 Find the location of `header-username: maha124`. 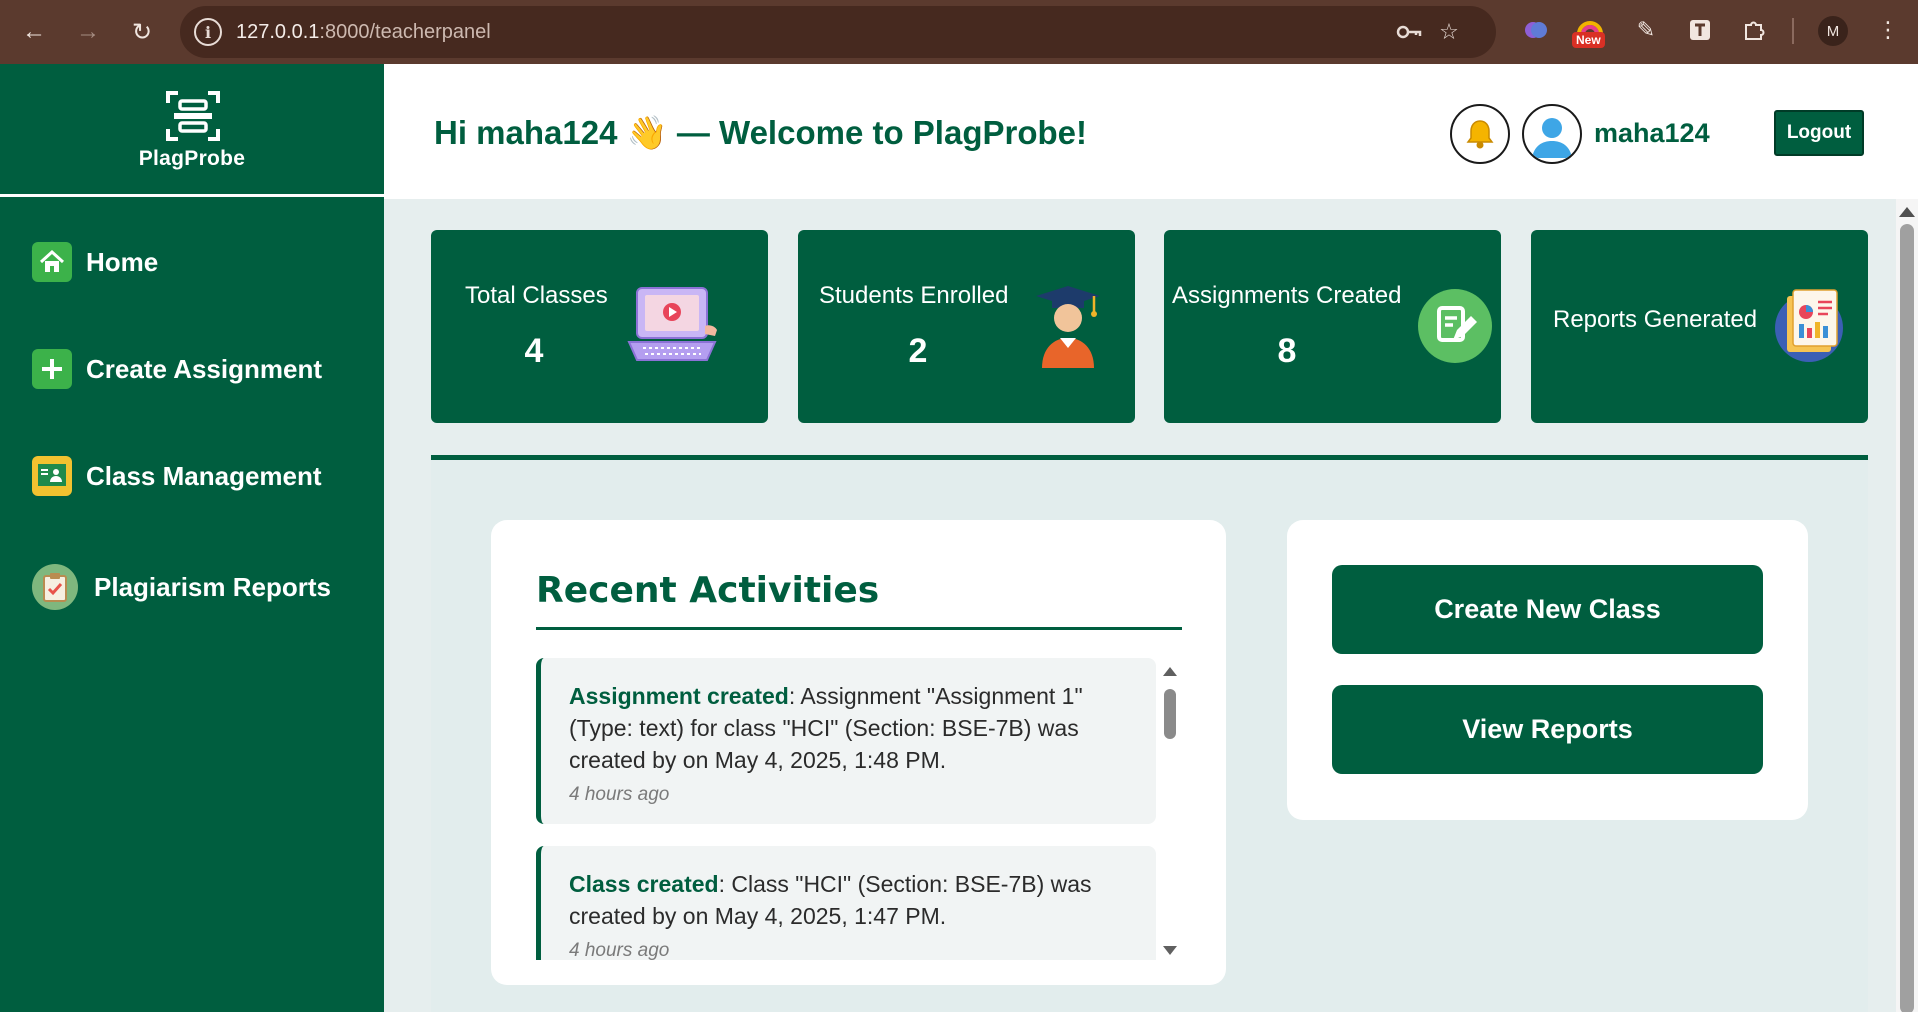

header-username: maha124 is located at coordinates (1652, 133).